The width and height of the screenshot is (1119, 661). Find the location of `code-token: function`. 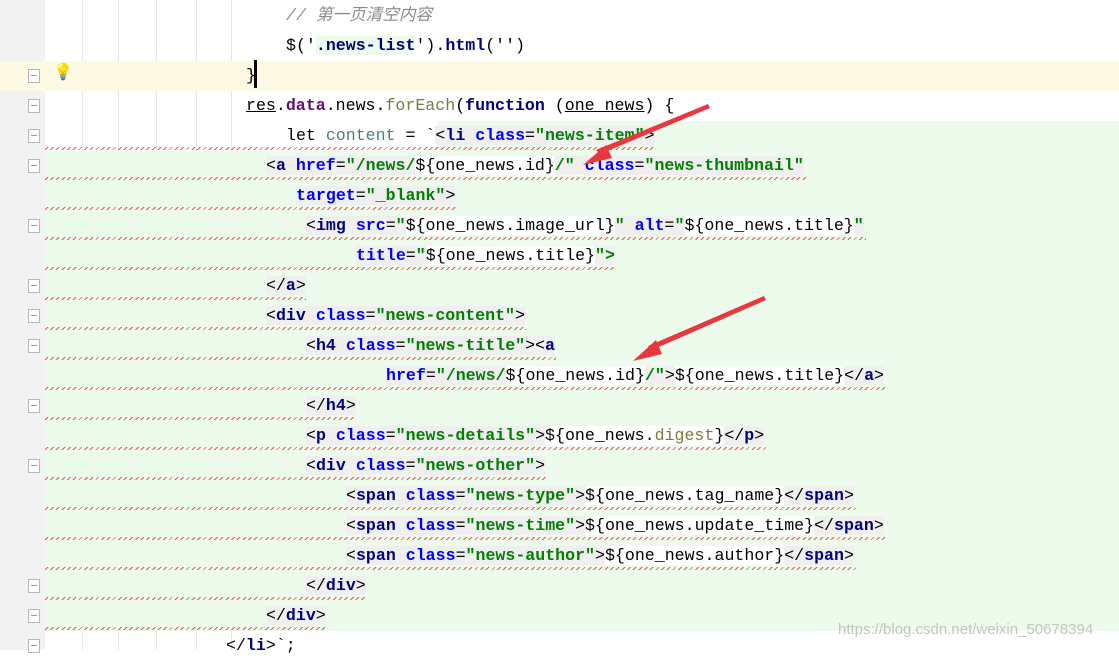

code-token: function is located at coordinates (505, 105).